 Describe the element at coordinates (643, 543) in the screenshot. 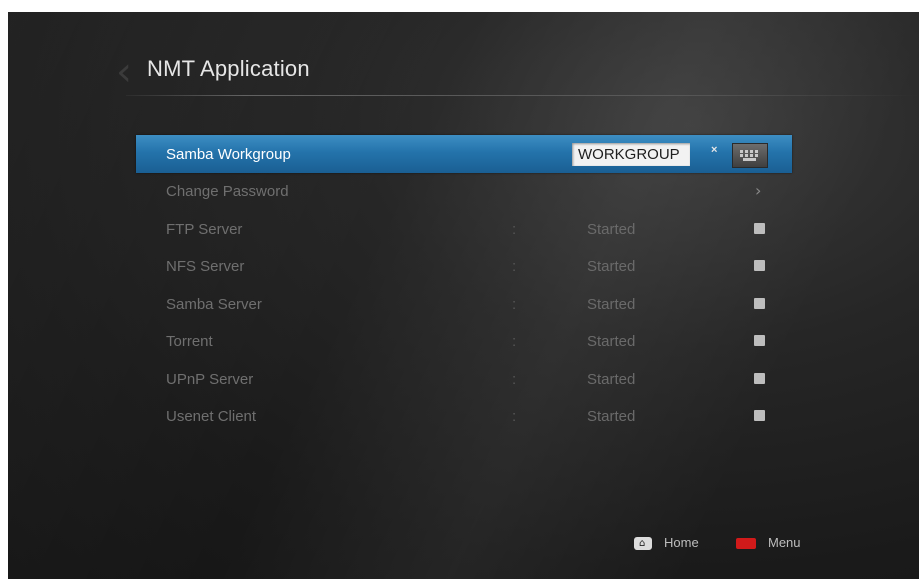

I see `home-icon: ⌂` at that location.